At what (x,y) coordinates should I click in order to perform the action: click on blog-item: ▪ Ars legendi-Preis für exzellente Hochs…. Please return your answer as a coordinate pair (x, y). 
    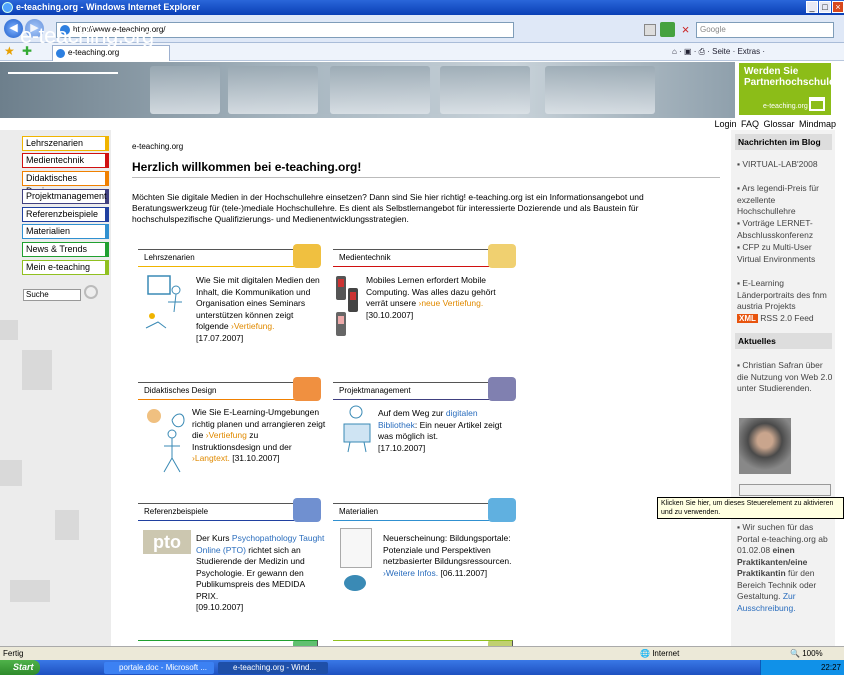
    Looking at the image, I should click on (785, 200).